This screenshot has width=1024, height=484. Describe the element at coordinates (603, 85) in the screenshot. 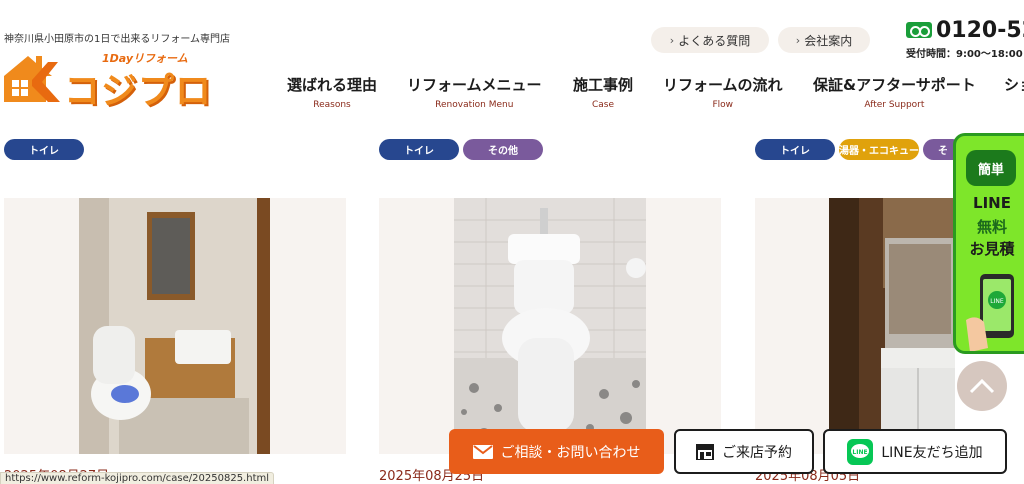

I see `nav-label: 施工事例` at that location.